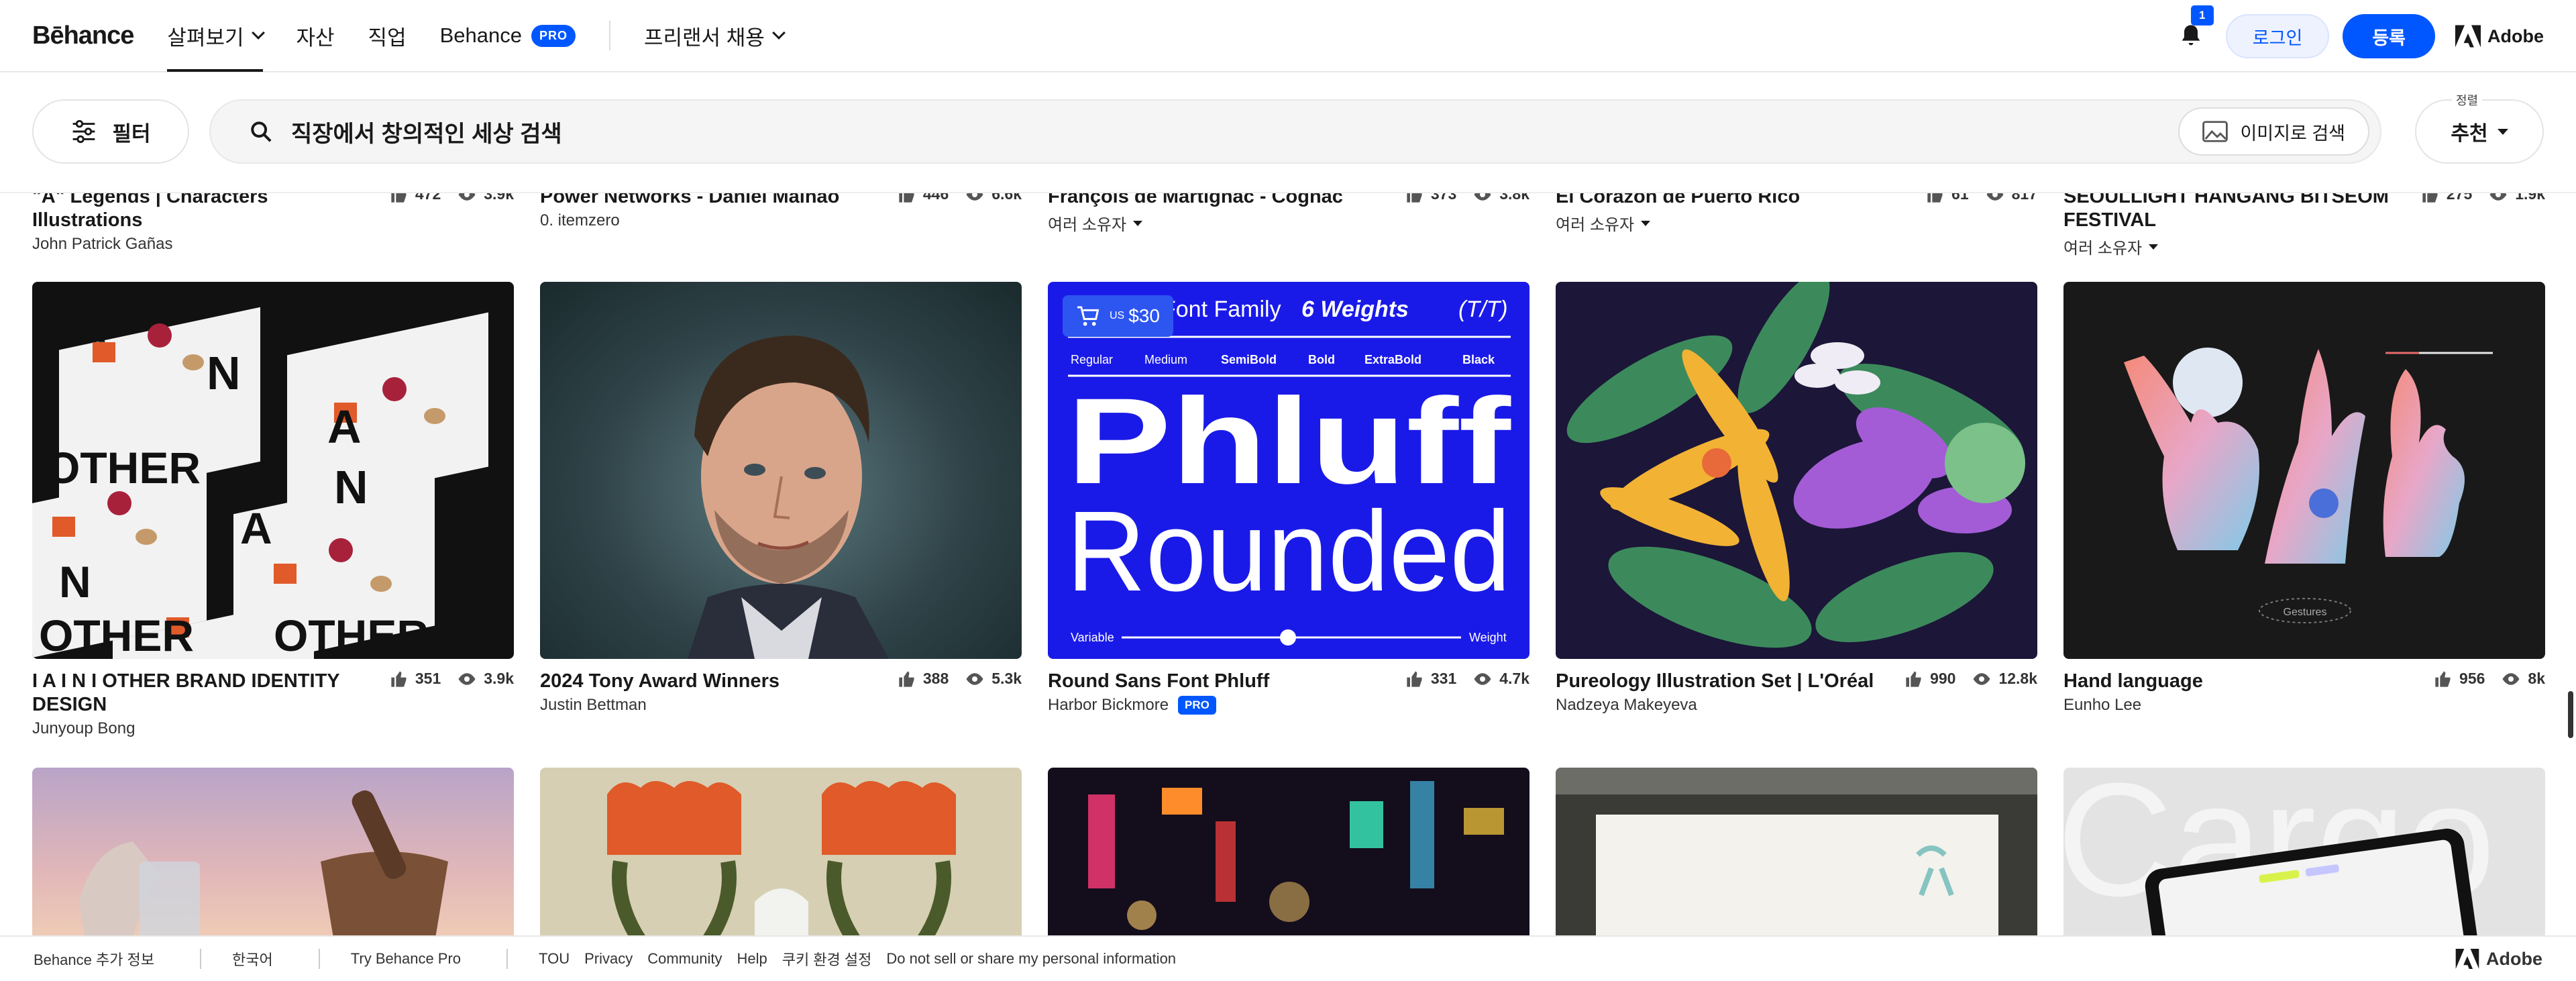 This screenshot has width=2576, height=981. I want to click on price-badge: US $30, so click(1118, 316).